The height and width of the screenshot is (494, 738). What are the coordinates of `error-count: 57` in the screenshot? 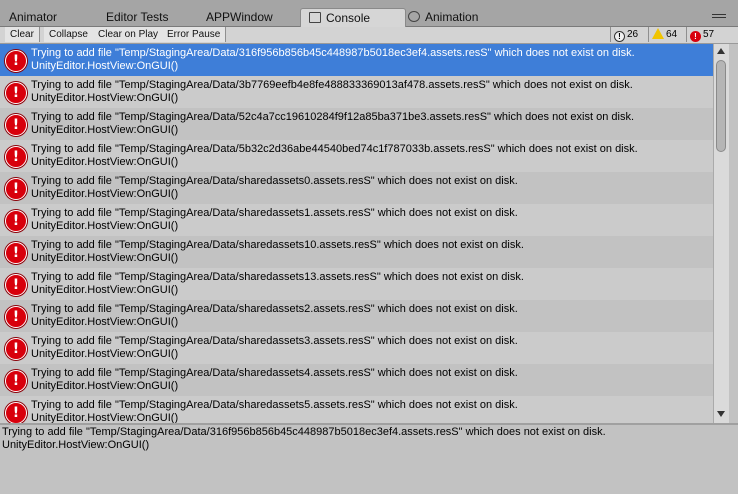 It's located at (709, 34).